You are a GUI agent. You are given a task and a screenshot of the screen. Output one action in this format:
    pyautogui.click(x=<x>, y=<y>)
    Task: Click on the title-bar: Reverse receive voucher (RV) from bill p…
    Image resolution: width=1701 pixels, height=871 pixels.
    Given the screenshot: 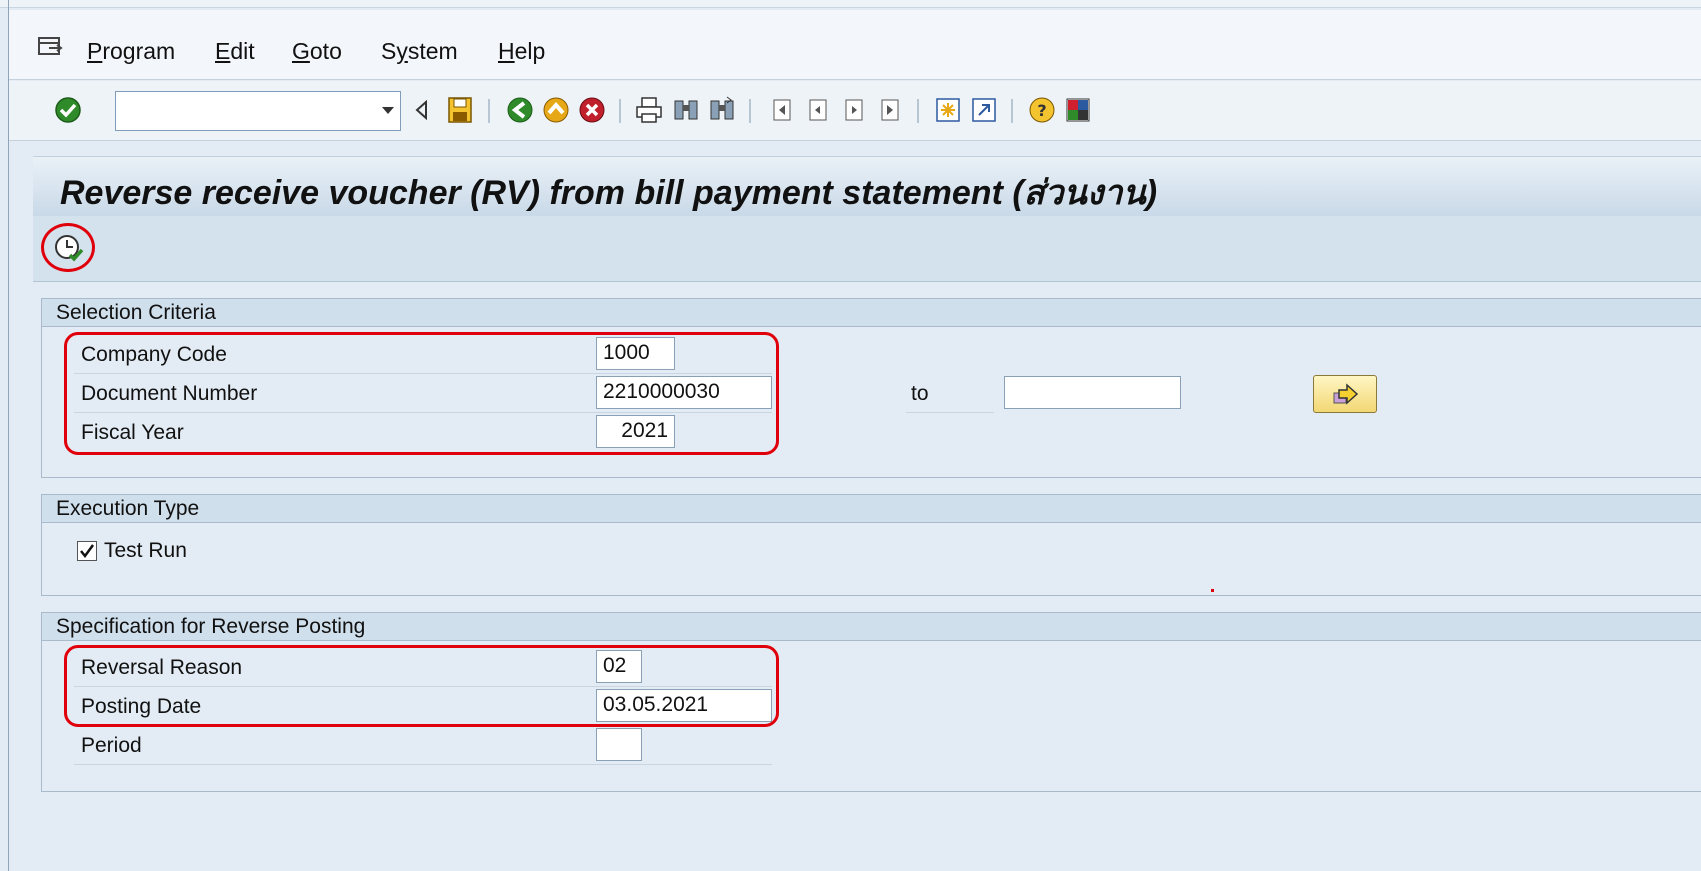 What is the action you would take?
    pyautogui.click(x=867, y=186)
    